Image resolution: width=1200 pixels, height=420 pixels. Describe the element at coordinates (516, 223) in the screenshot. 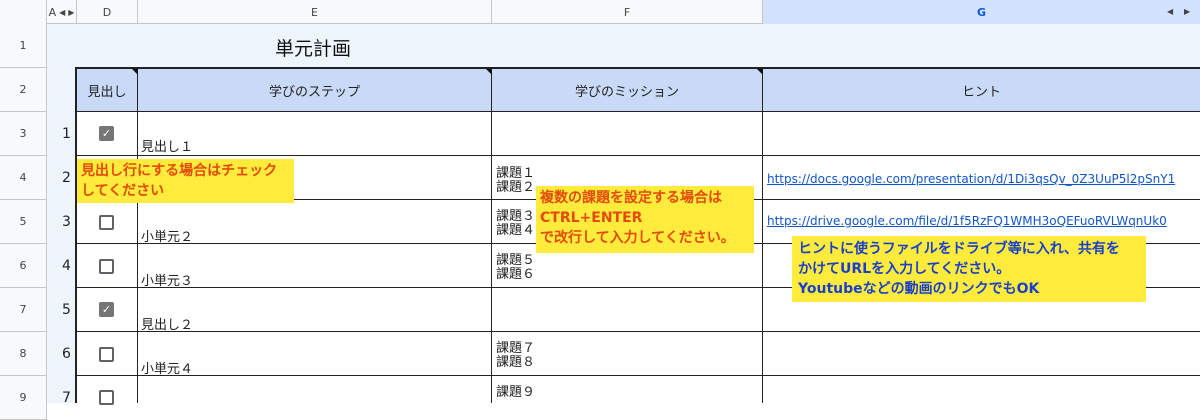

I see `mission-text: 課題３ 課題４` at that location.